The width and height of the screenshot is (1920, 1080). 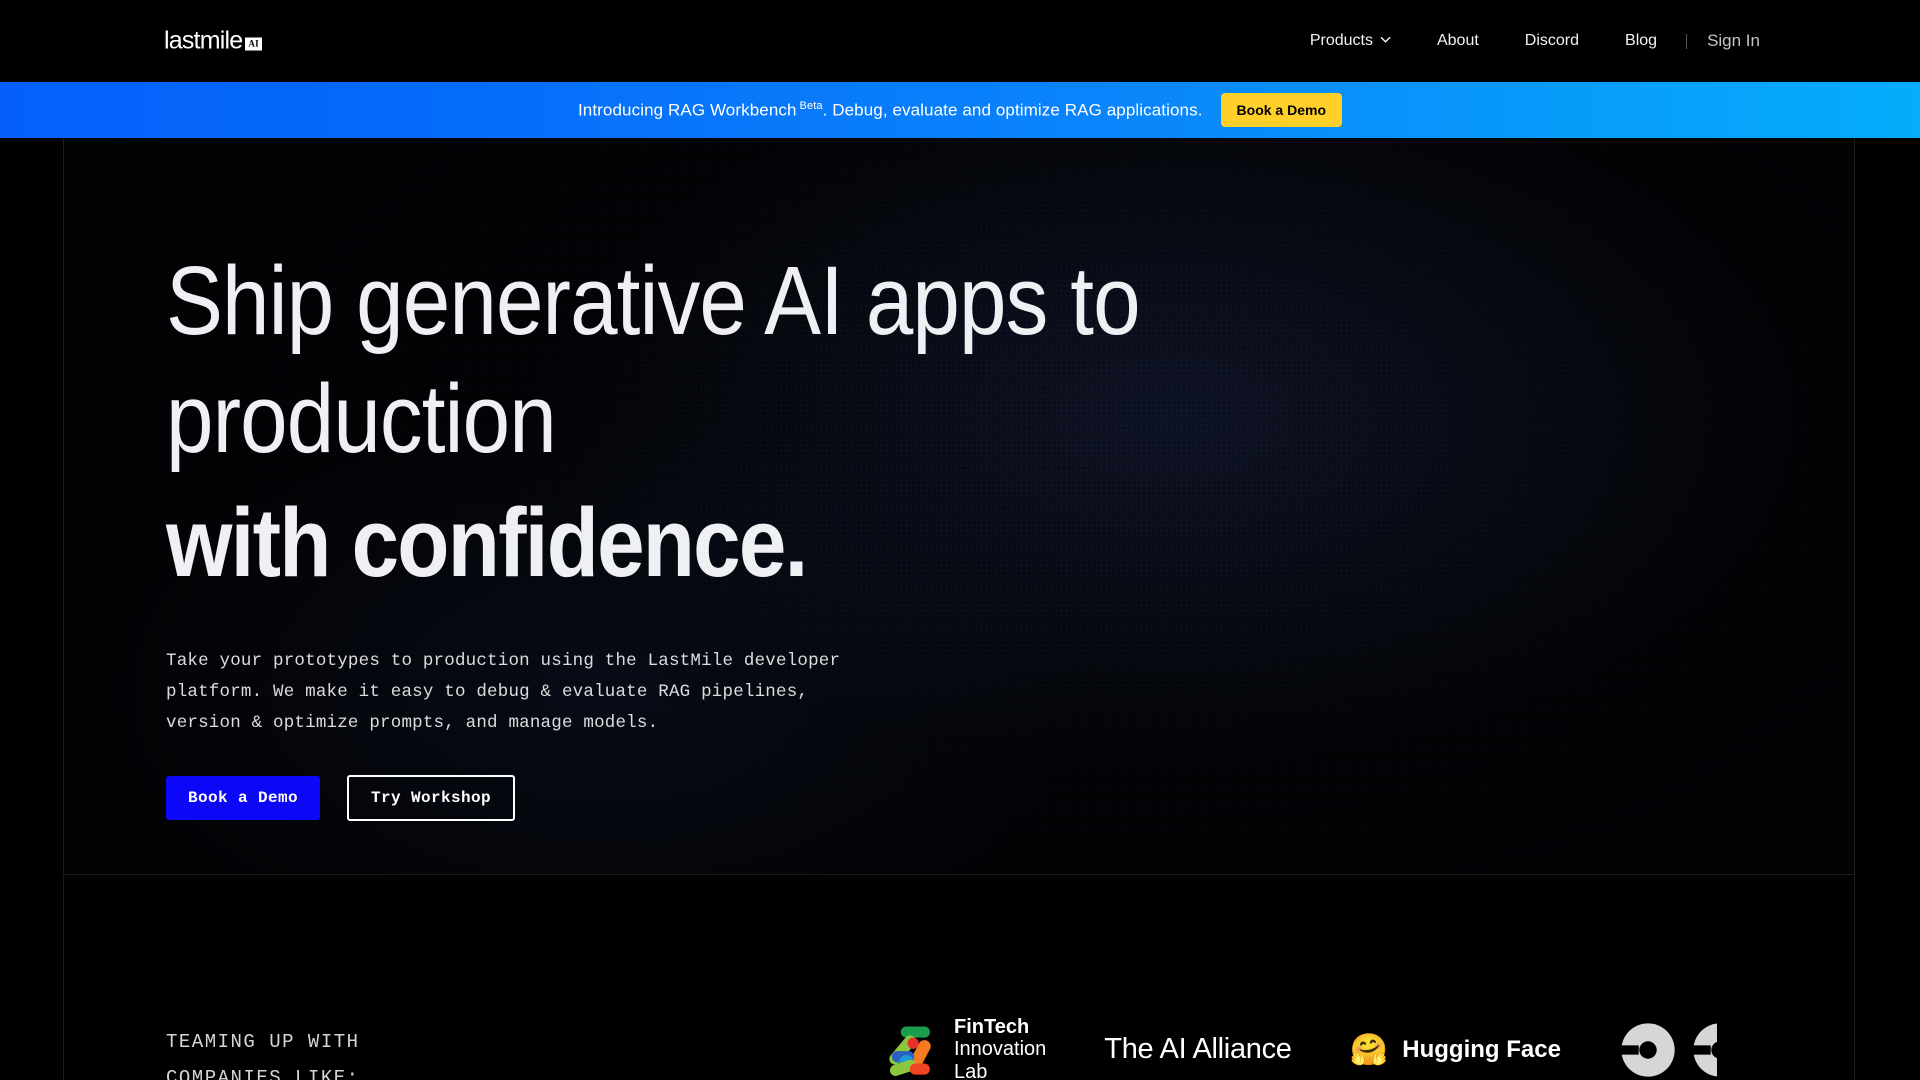 I want to click on hugging-face-icon: 🤗, so click(x=1369, y=1050).